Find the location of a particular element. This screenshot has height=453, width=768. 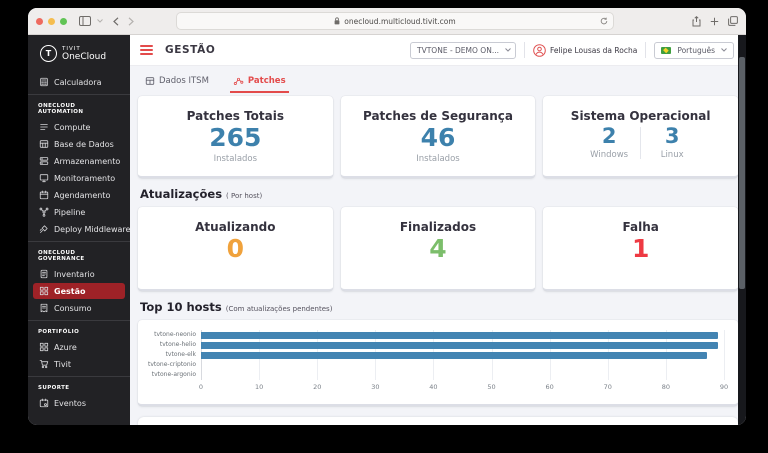

card-title: Sistema Operacional is located at coordinates (640, 116).